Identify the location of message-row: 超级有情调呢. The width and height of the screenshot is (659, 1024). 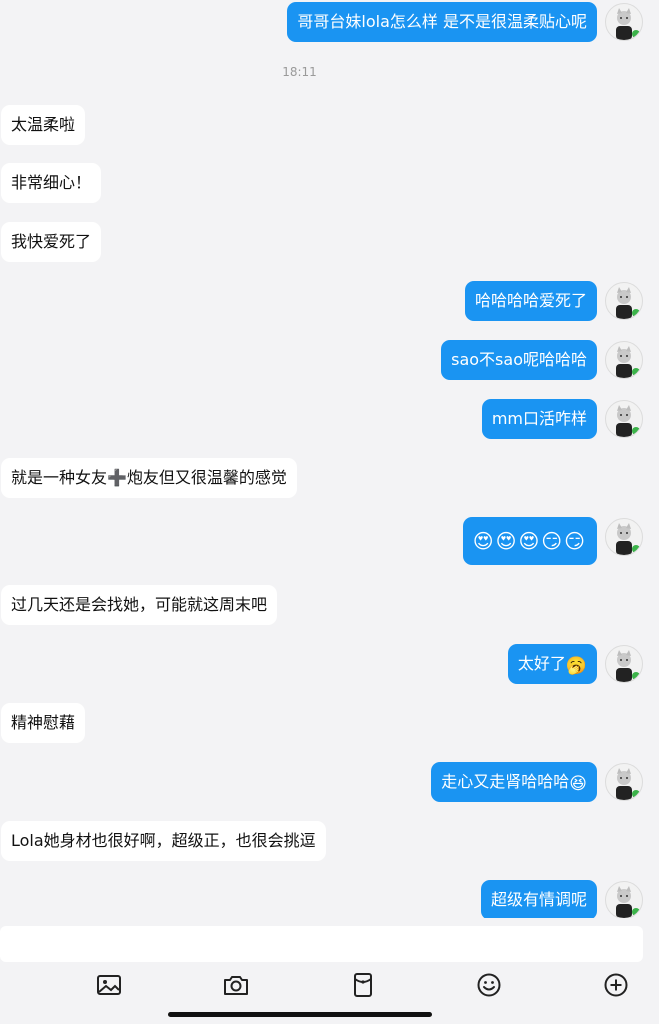
(329, 900).